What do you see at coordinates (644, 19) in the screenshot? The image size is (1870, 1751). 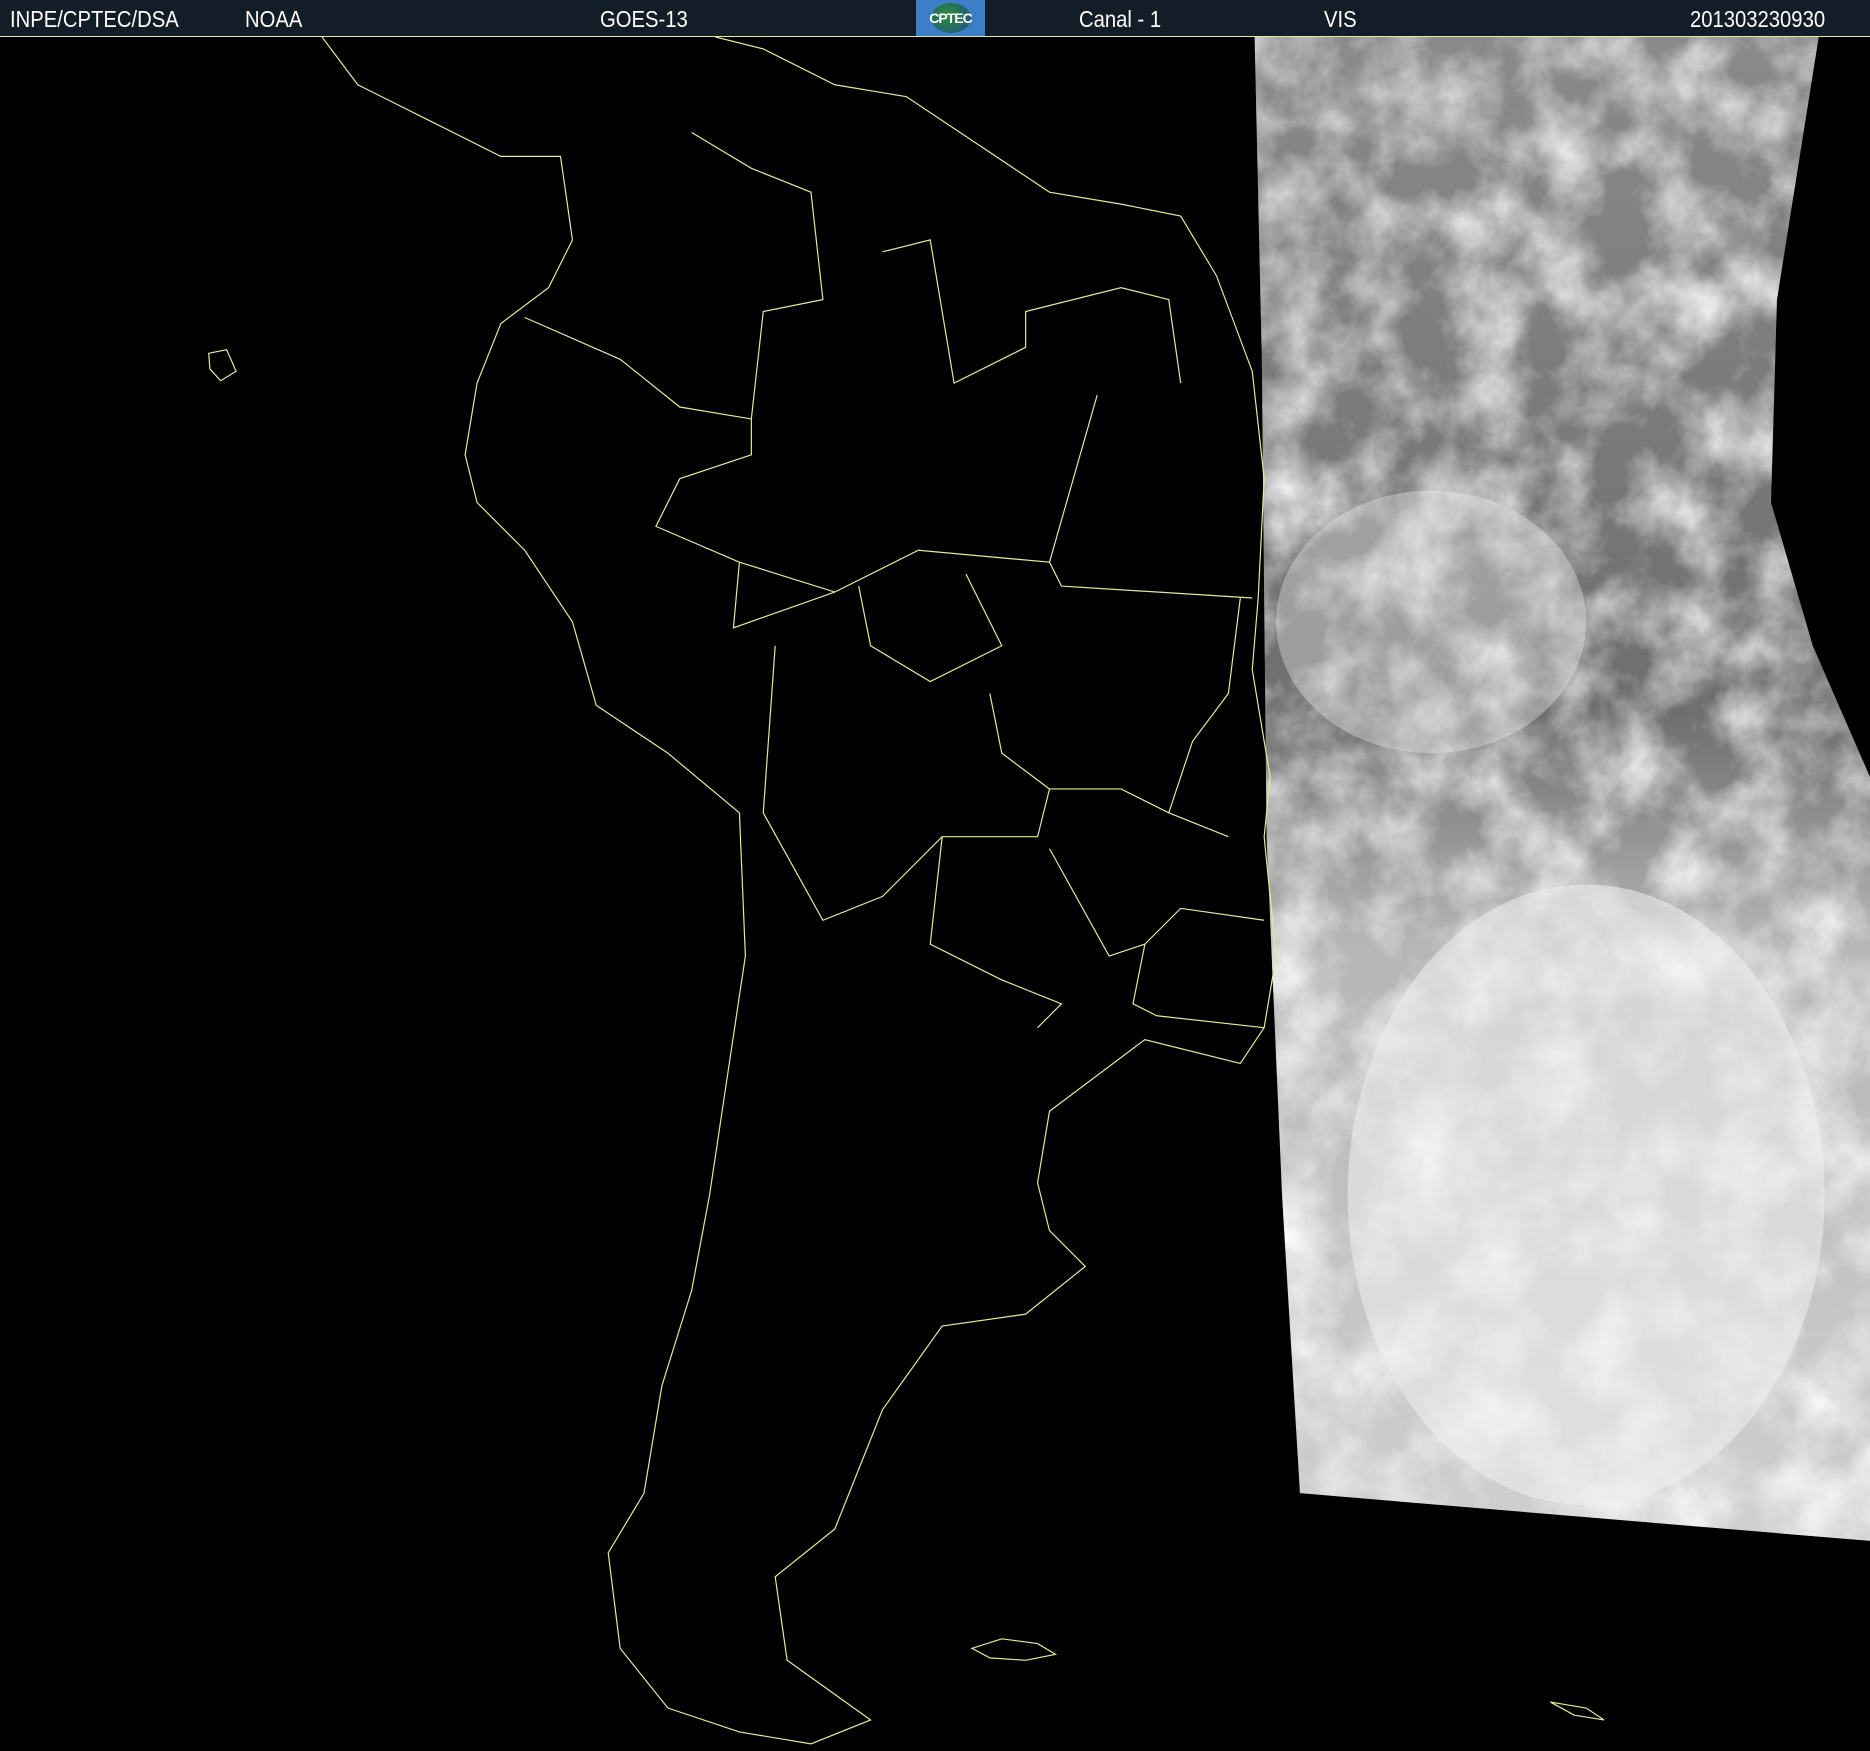 I see `satellite-label: GOES-13` at bounding box center [644, 19].